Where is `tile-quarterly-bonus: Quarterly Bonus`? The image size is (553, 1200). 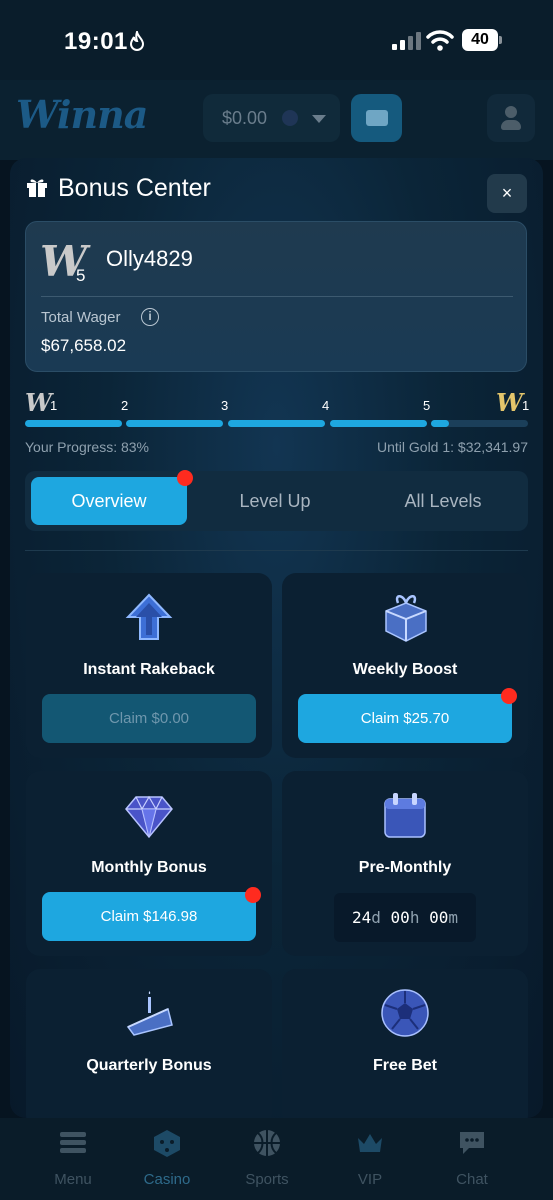 tile-quarterly-bonus: Quarterly Bonus is located at coordinates (149, 1043).